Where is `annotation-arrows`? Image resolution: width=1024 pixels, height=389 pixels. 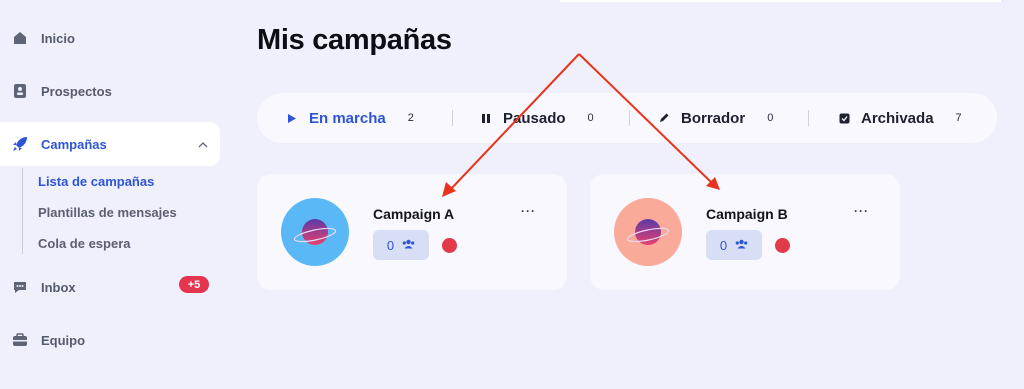 annotation-arrows is located at coordinates (581, 125).